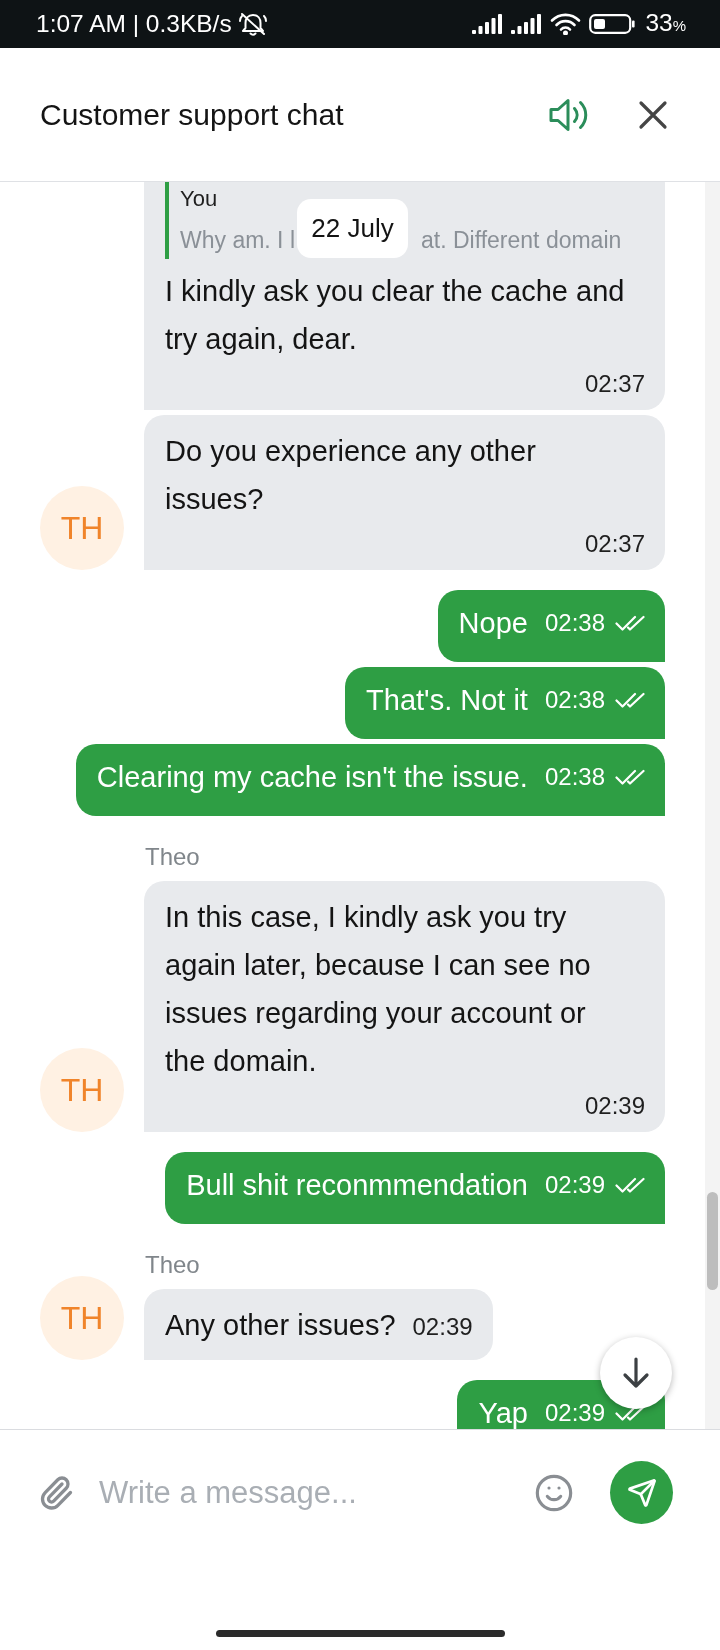 The height and width of the screenshot is (1650, 720). Describe the element at coordinates (447, 700) in the screenshot. I see `message-text: That's. Not it` at that location.